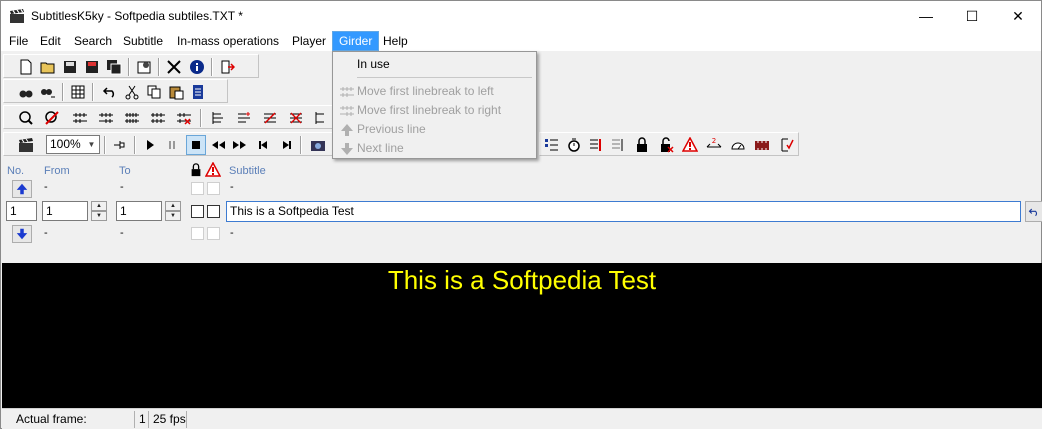 This screenshot has height=429, width=1042. Describe the element at coordinates (218, 118) in the screenshot. I see `insert-before-icon` at that location.